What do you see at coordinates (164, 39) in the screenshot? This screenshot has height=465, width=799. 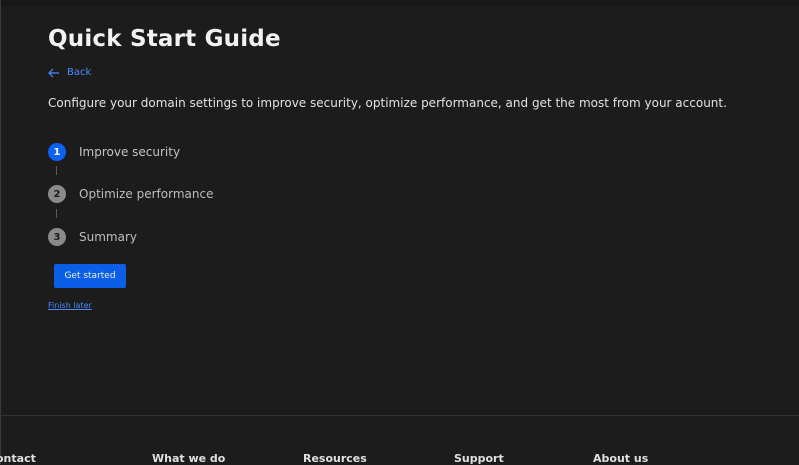 I see `page-title: Quick Start Guide` at bounding box center [164, 39].